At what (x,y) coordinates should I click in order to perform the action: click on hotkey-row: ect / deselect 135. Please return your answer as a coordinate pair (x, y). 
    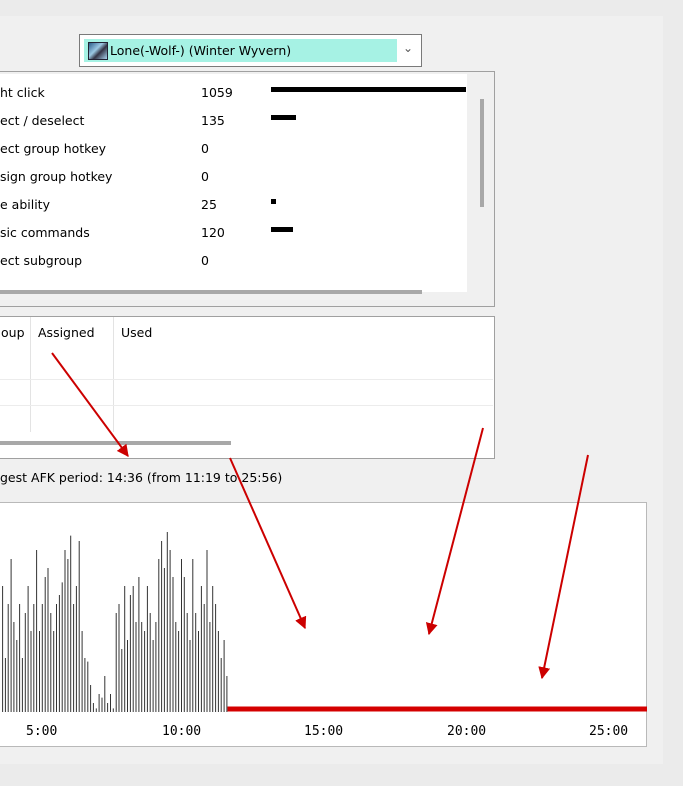
    Looking at the image, I should click on (233, 124).